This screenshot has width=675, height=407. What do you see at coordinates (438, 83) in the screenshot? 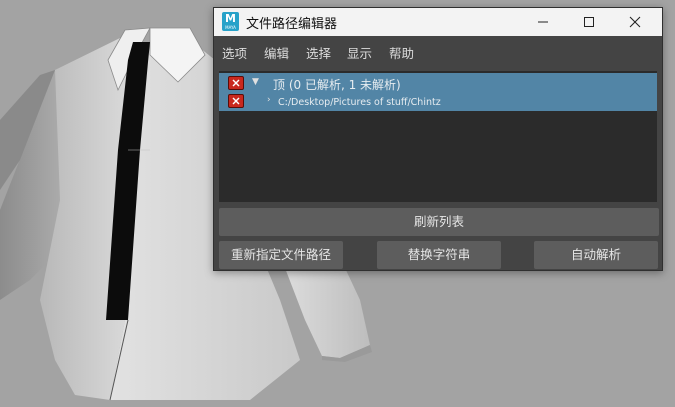
I see `tree-row-root: ▼ 顶 (0 已解析, 1 未解析)` at bounding box center [438, 83].